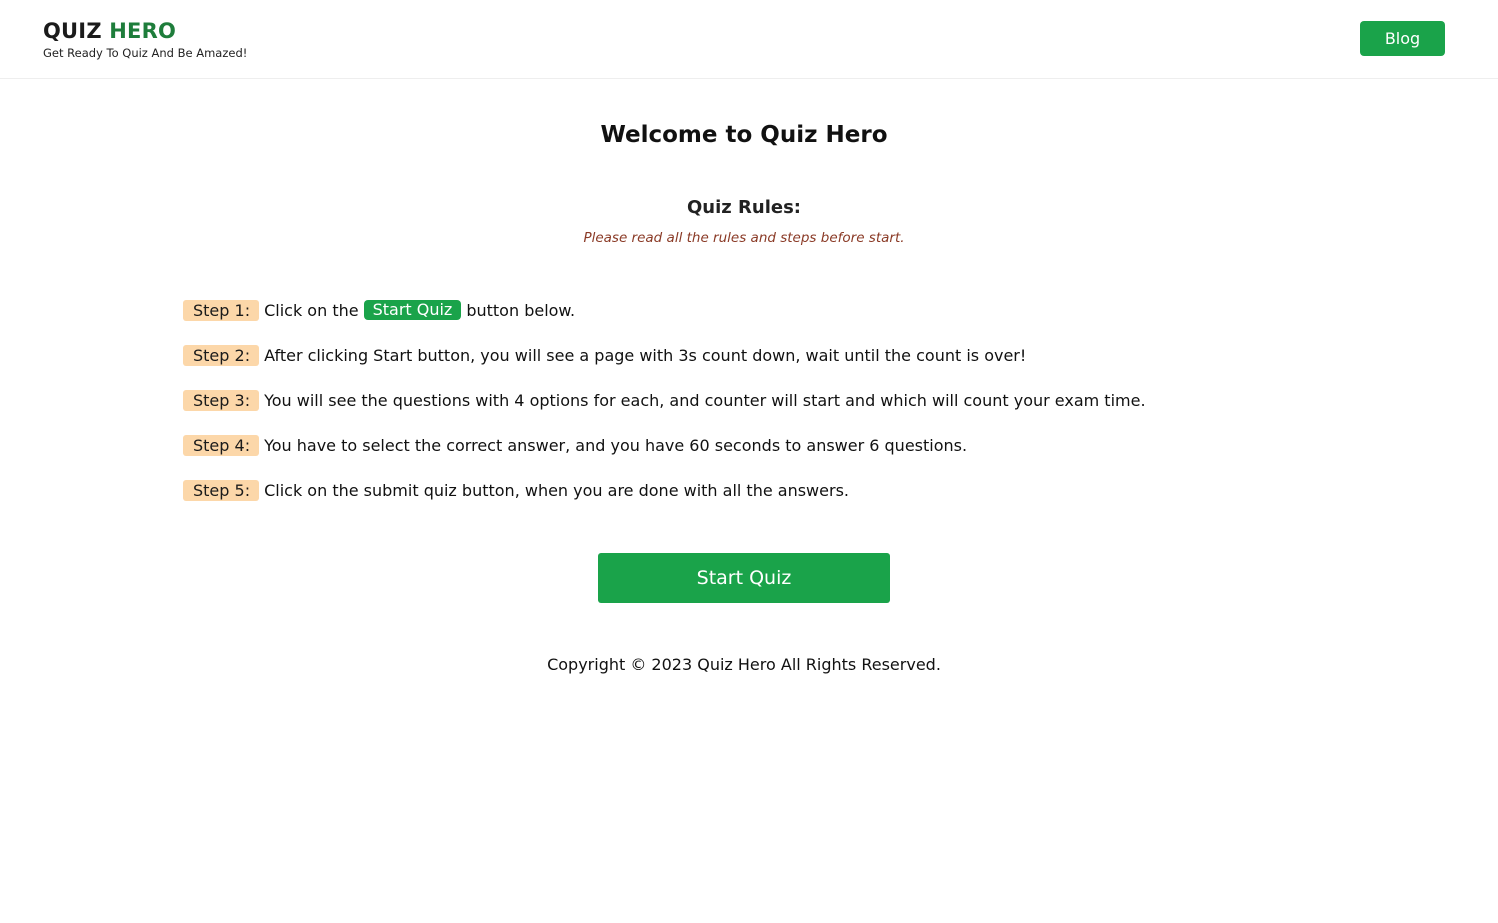  What do you see at coordinates (221, 445) in the screenshot?
I see `step-badge: Step 4:` at bounding box center [221, 445].